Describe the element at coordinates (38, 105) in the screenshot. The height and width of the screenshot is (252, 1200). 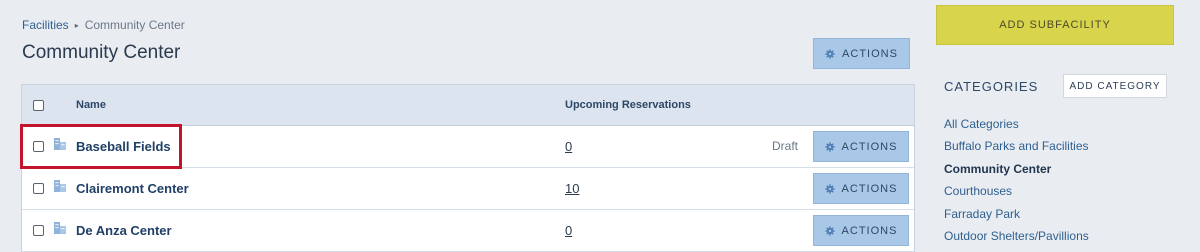
I see `select-all-checkbox` at that location.